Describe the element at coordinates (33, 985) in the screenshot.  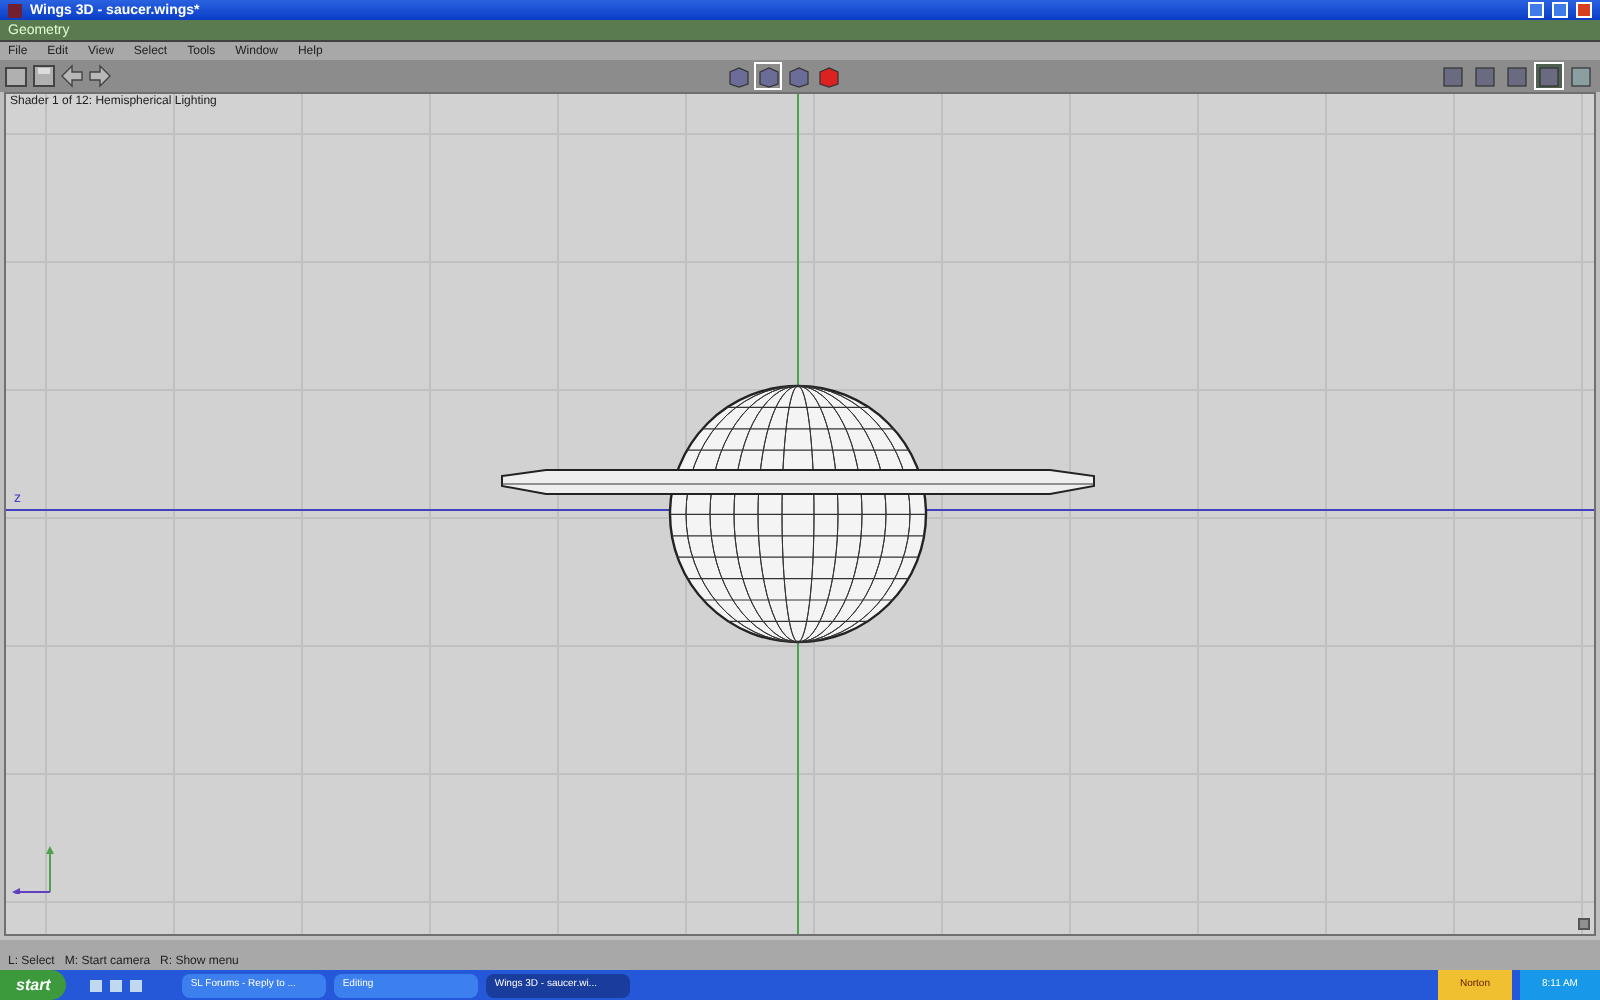
I see `start-button: start` at that location.